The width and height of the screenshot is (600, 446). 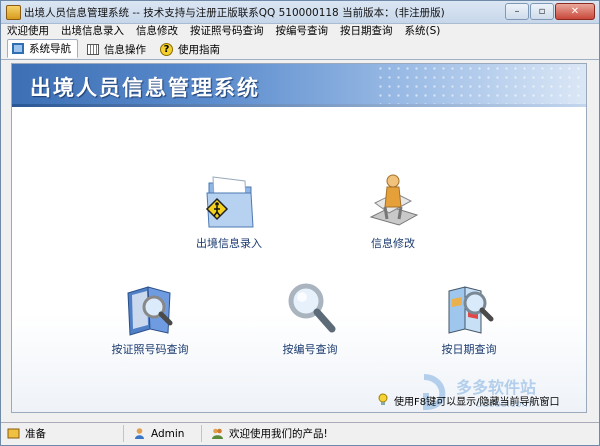 I want to click on status-welcome: 欢迎使用我们的产品!, so click(x=297, y=433).